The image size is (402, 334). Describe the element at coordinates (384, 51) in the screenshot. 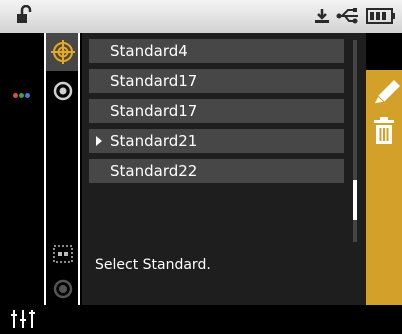

I see `side-toolbar-top` at that location.